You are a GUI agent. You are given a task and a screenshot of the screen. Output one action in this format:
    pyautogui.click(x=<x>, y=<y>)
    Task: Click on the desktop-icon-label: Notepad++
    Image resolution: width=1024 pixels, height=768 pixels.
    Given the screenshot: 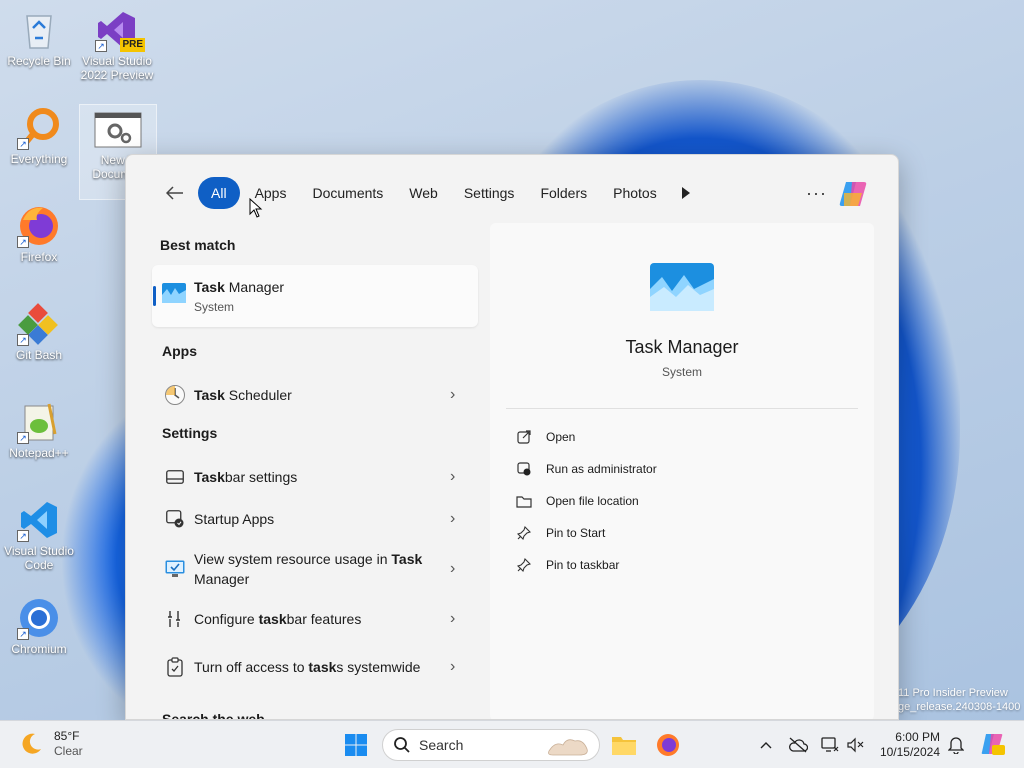 What is the action you would take?
    pyautogui.click(x=39, y=453)
    